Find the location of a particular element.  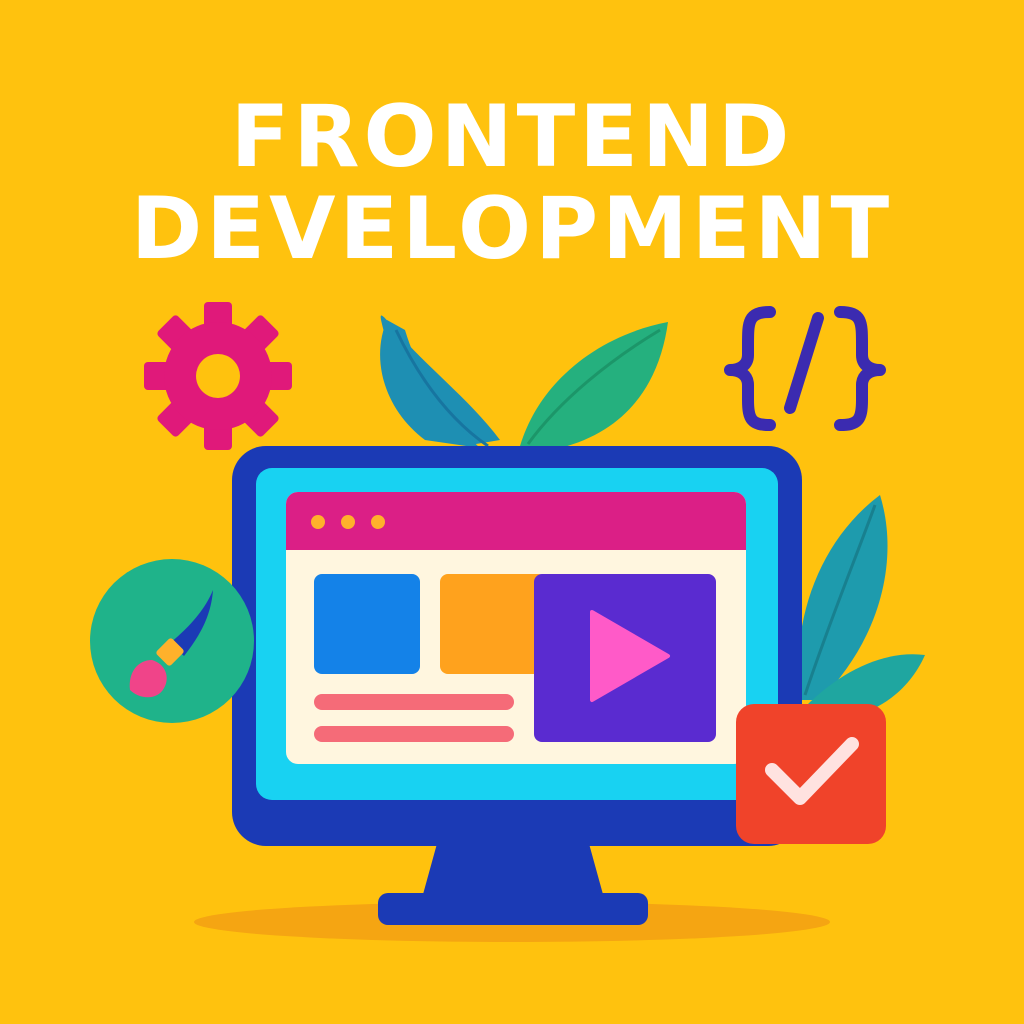

checkmark-icon is located at coordinates (811, 774).